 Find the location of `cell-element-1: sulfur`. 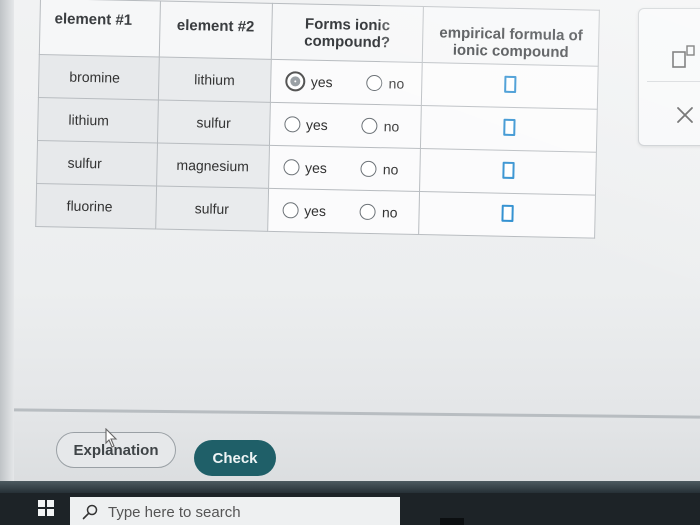

cell-element-1: sulfur is located at coordinates (97, 163).